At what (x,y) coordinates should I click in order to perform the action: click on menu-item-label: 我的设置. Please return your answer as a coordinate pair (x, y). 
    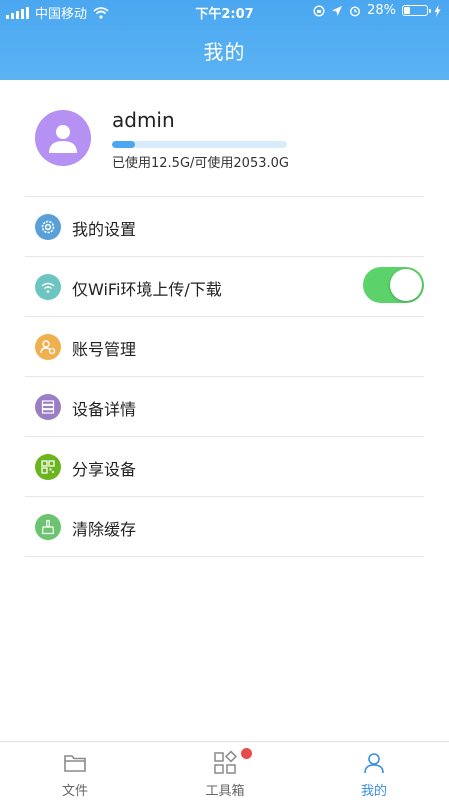
    Looking at the image, I should click on (104, 229).